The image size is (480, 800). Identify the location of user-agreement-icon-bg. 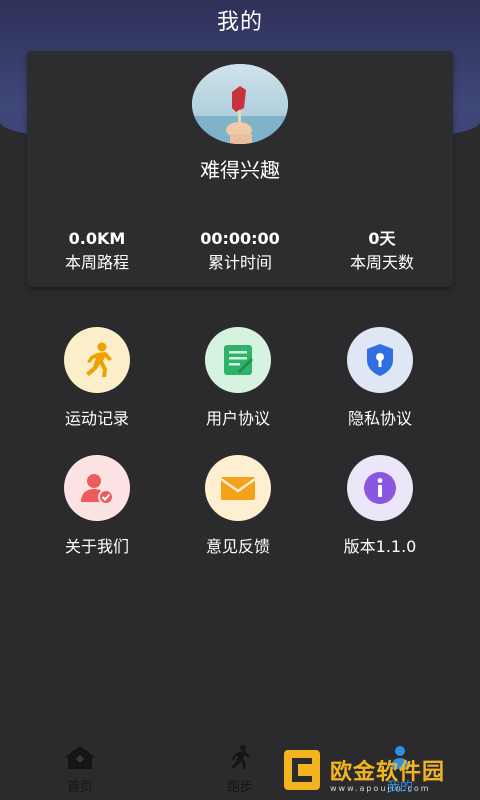
(238, 360).